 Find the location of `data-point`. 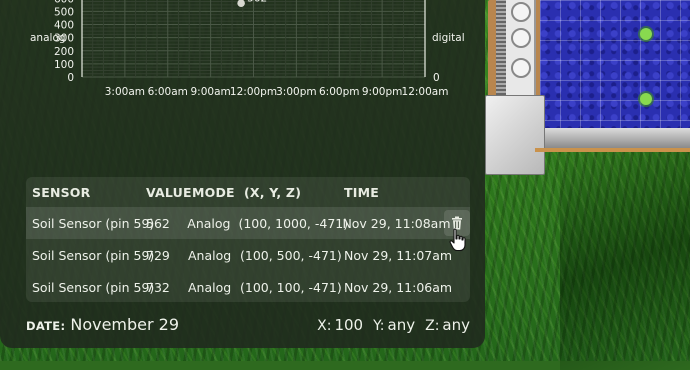

data-point is located at coordinates (241, 4).